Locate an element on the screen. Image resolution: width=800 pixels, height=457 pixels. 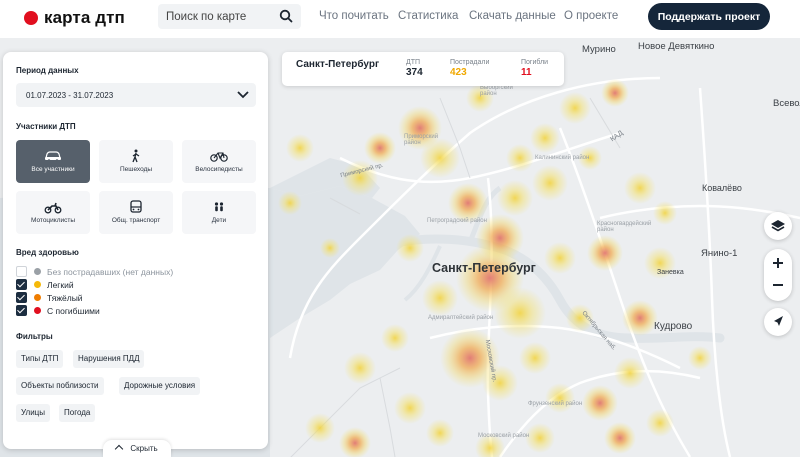
logo-text: карта дтп is located at coordinates (84, 17).